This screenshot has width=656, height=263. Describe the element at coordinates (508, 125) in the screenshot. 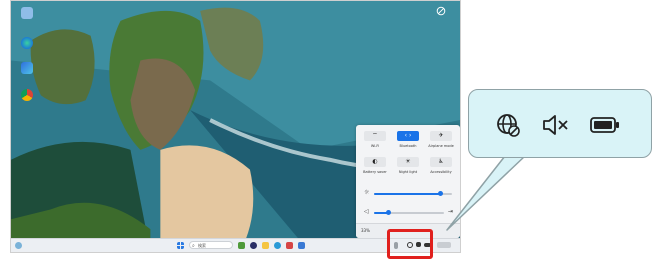

I see `globe-no-network-icon` at that location.